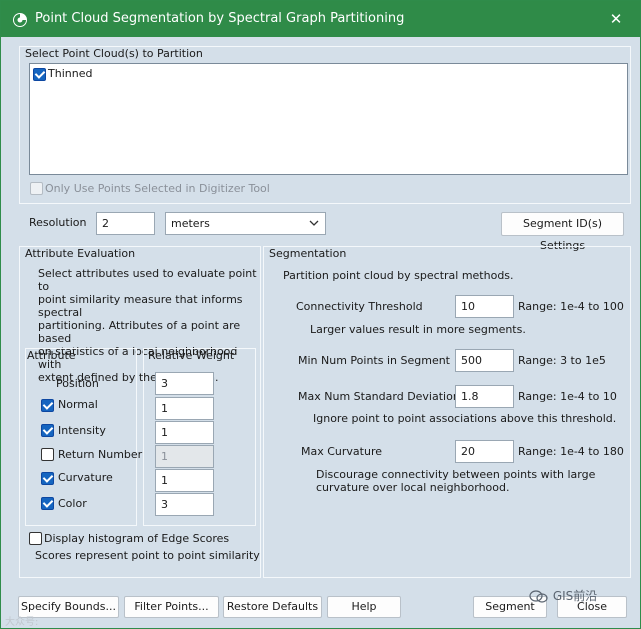 This screenshot has width=641, height=629. Describe the element at coordinates (35, 538) in the screenshot. I see `histogram-checkbox` at that location.